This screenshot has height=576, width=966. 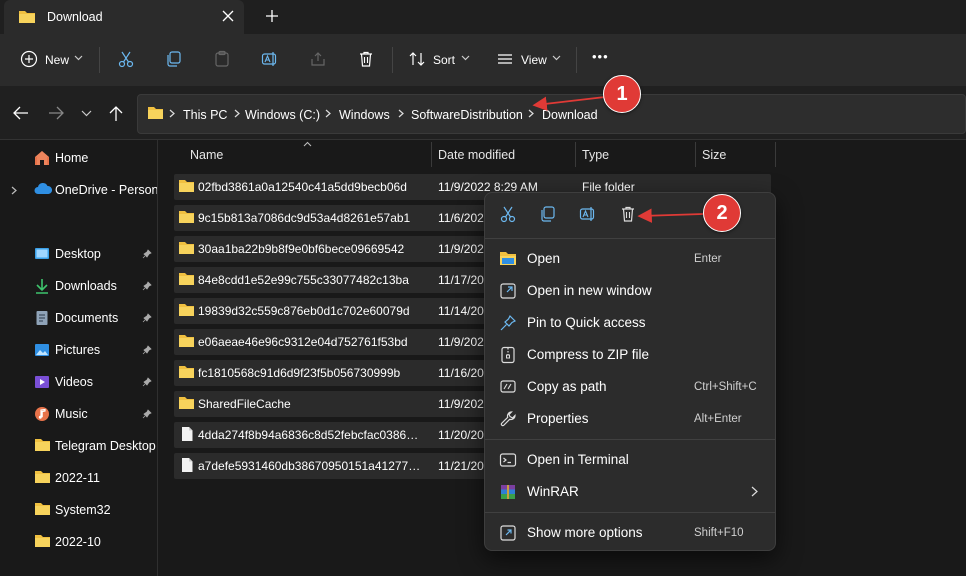 What do you see at coordinates (556, 58) in the screenshot?
I see `chevron-down-icon` at bounding box center [556, 58].